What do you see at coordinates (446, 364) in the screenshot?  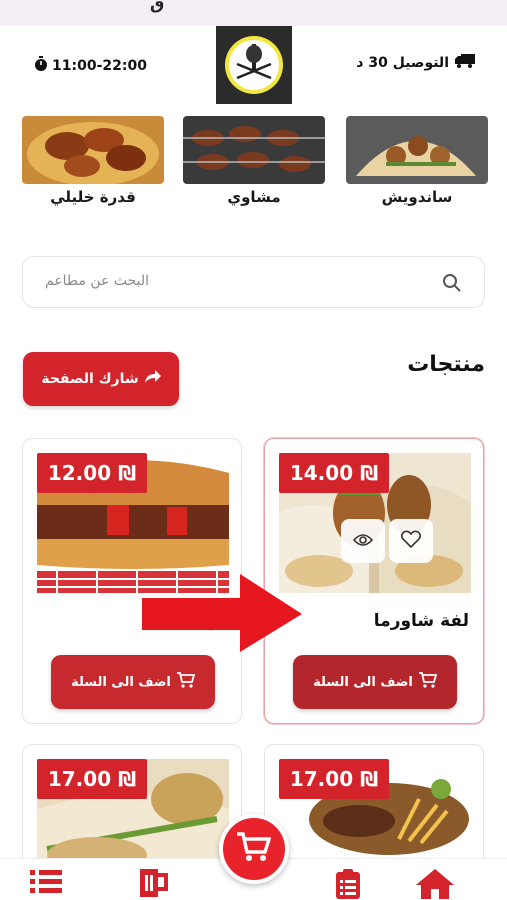 I see `section-title: منتجات` at bounding box center [446, 364].